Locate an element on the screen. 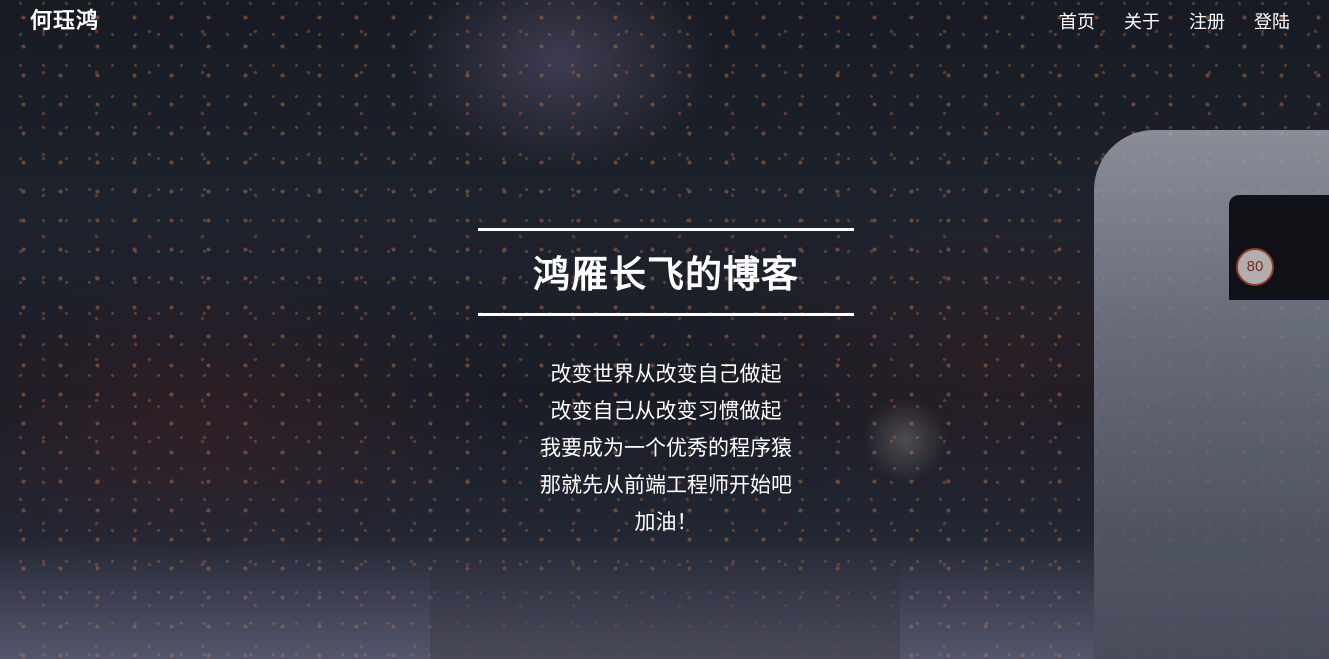  tagline-line: 那就先从前端工程师开始吧 is located at coordinates (666, 485).